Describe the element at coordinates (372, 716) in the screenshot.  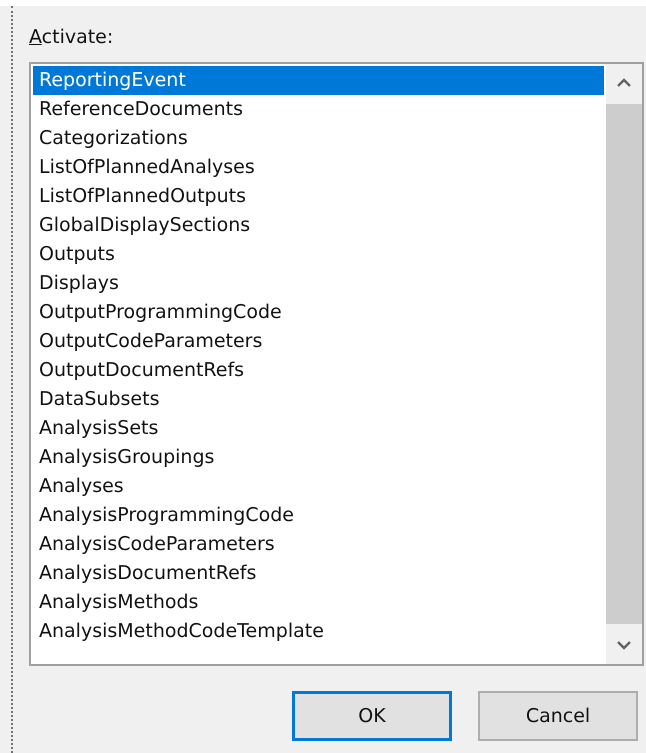
I see `dialog-button: OK` at that location.